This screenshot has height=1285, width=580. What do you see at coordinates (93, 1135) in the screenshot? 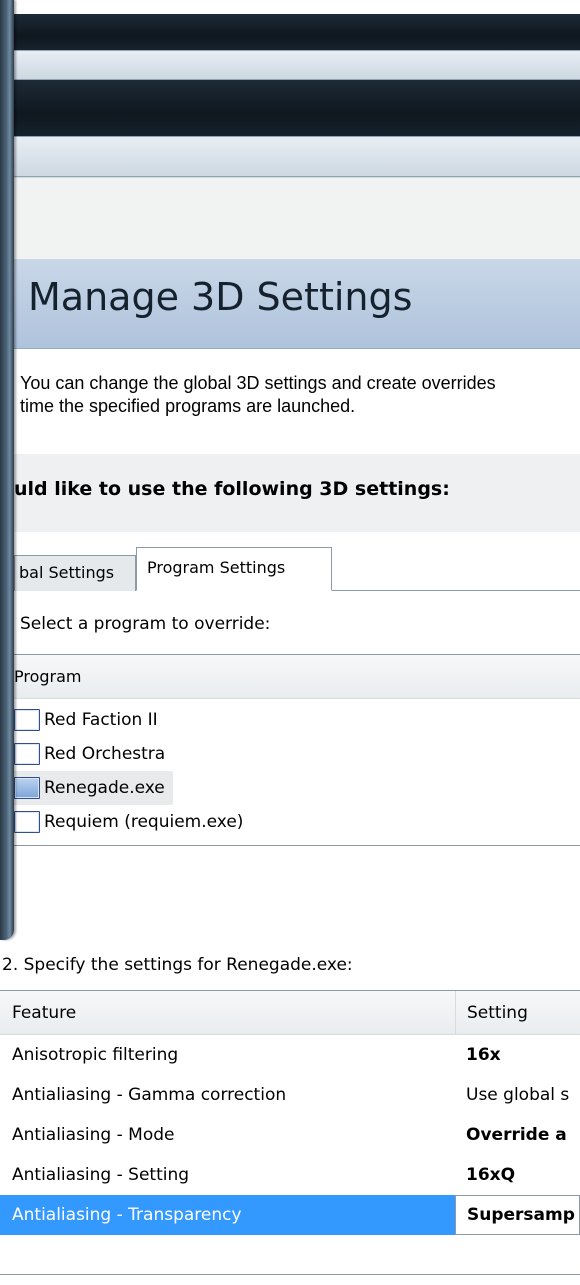
I see `feature-cell: Antialiasing - Mode` at bounding box center [93, 1135].